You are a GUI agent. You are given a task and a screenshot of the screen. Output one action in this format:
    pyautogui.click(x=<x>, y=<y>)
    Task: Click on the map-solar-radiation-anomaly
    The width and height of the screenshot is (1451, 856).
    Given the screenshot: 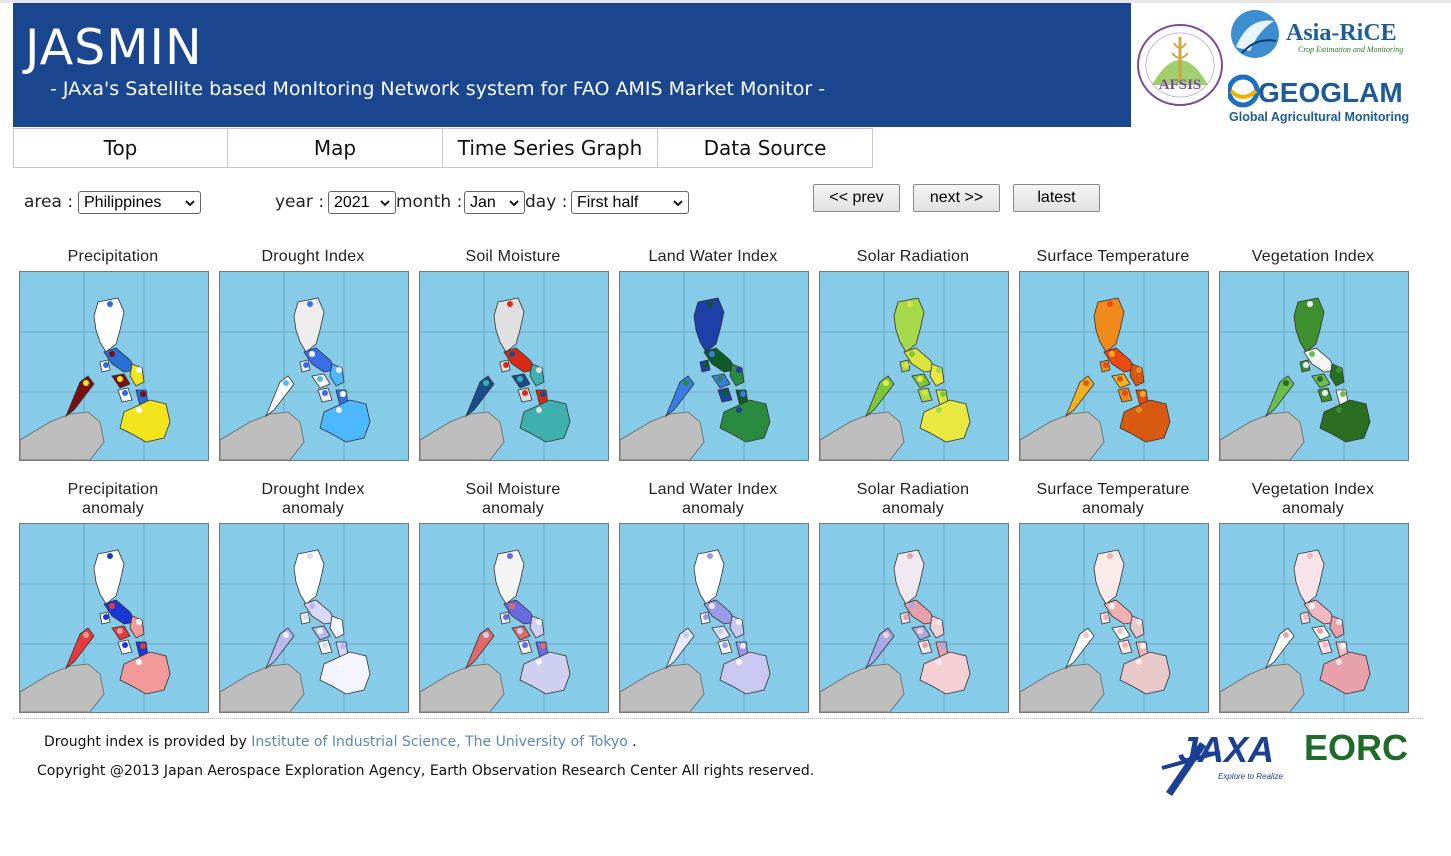 What is the action you would take?
    pyautogui.click(x=914, y=618)
    